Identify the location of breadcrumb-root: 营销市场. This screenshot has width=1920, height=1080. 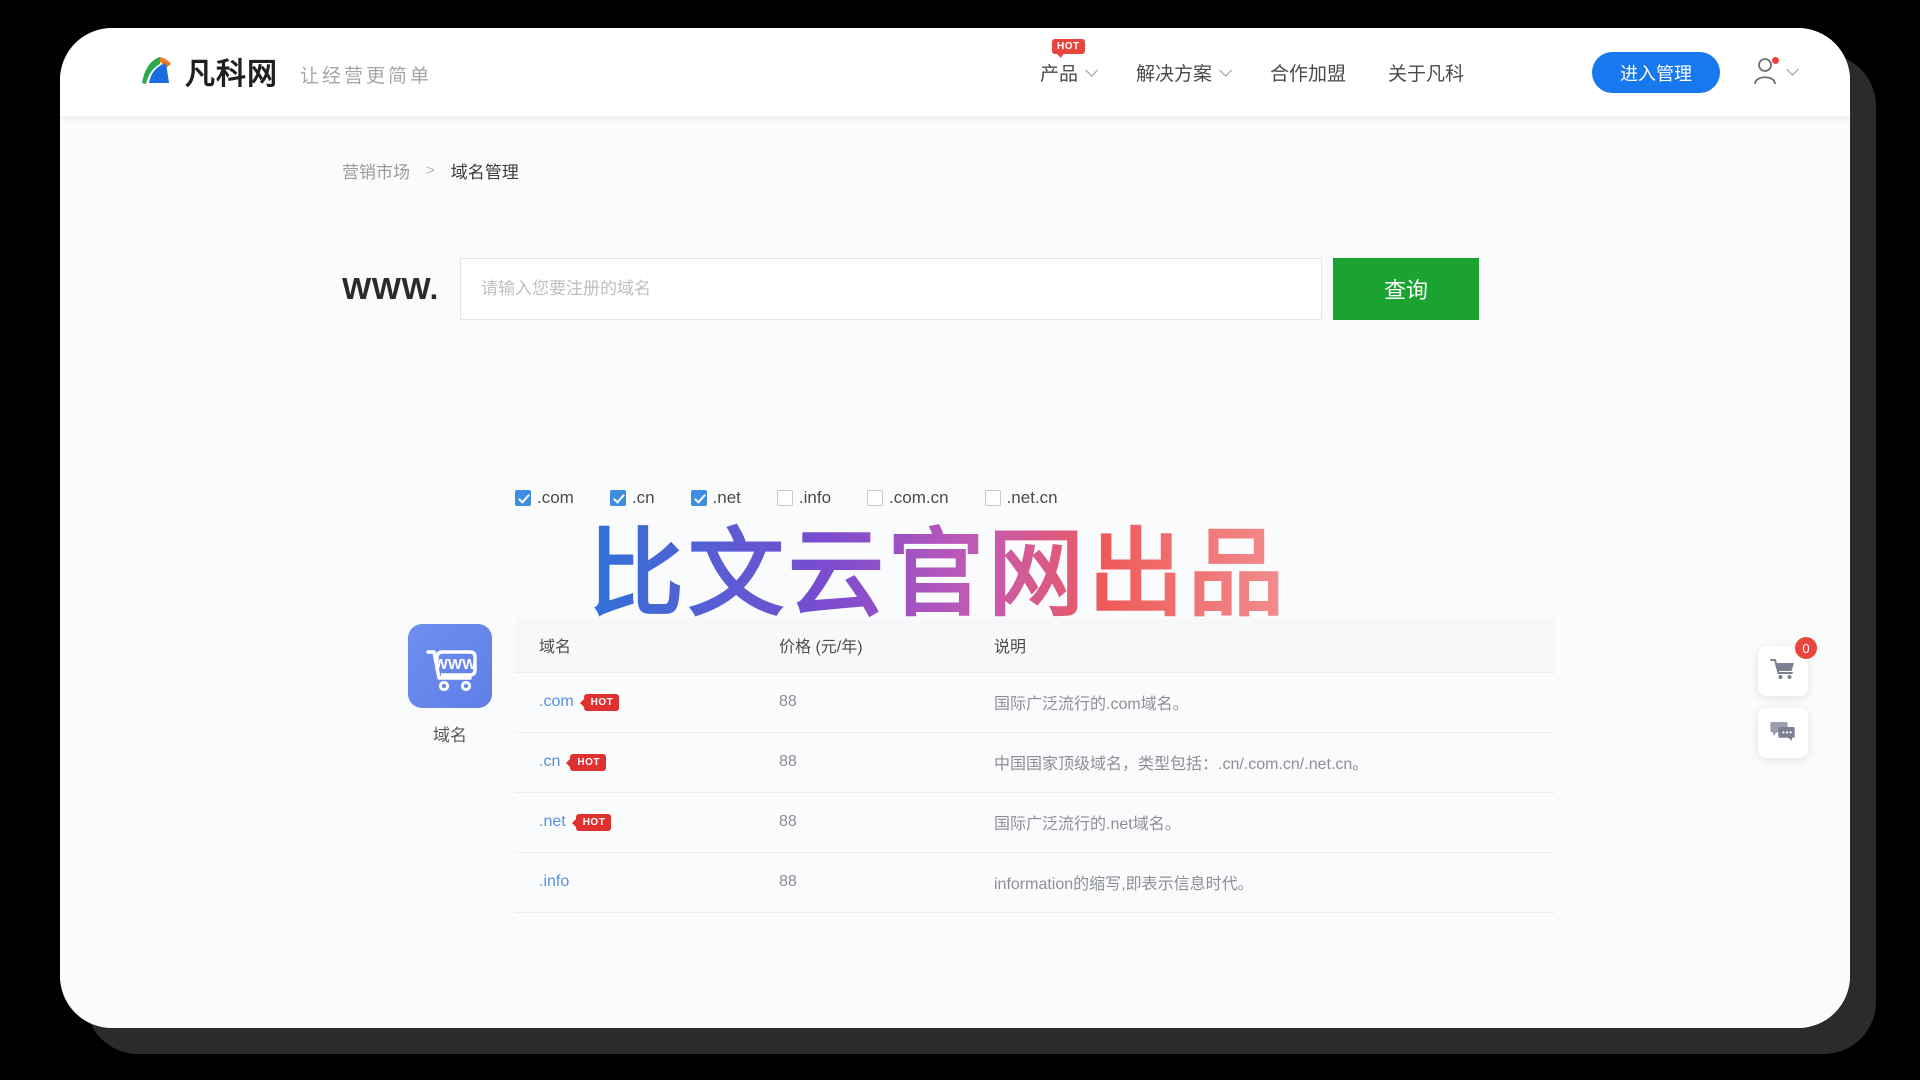
(376, 170).